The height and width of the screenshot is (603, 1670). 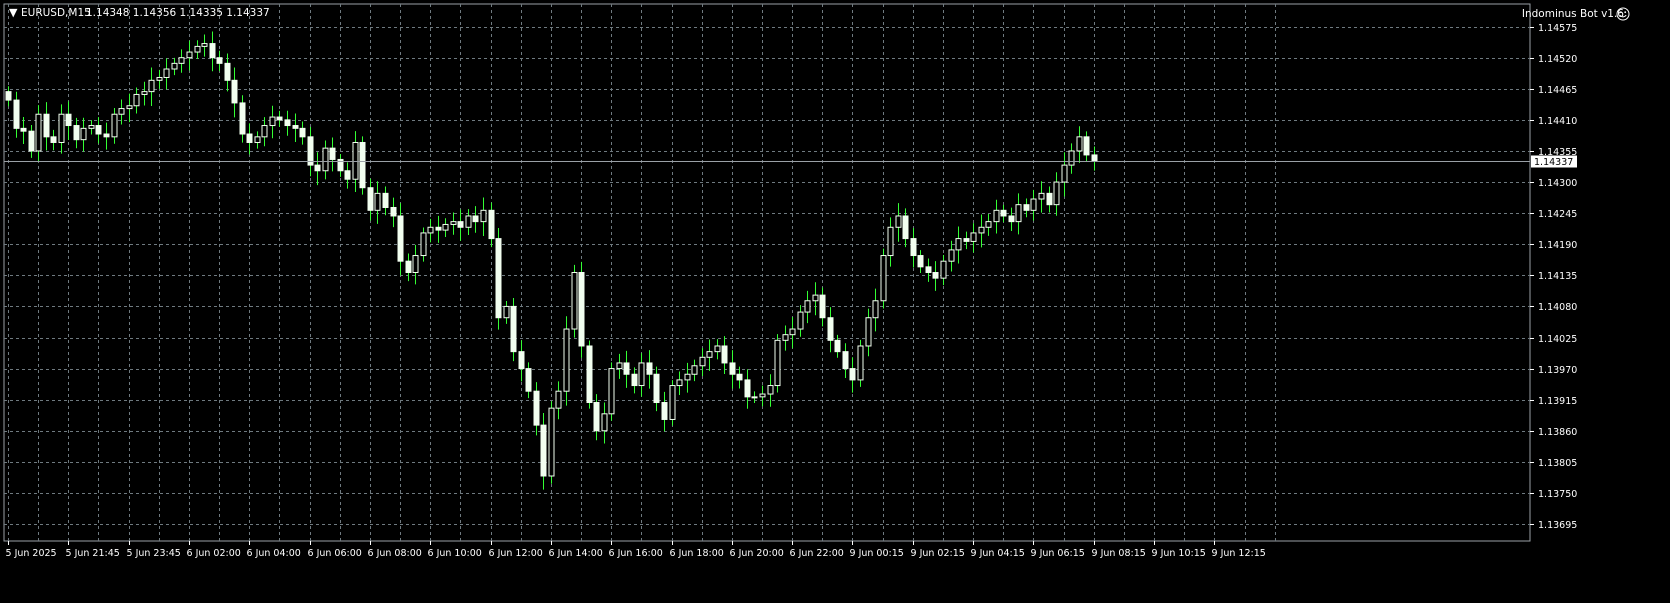 I want to click on time-tick-label: 6 Jun 04:00, so click(x=274, y=553).